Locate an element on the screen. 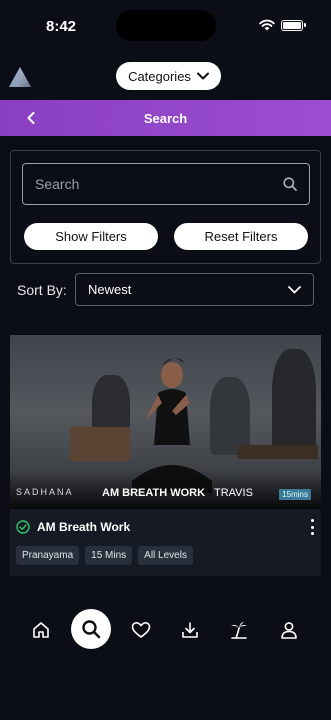 The image size is (331, 720). page-title: Search is located at coordinates (165, 118).